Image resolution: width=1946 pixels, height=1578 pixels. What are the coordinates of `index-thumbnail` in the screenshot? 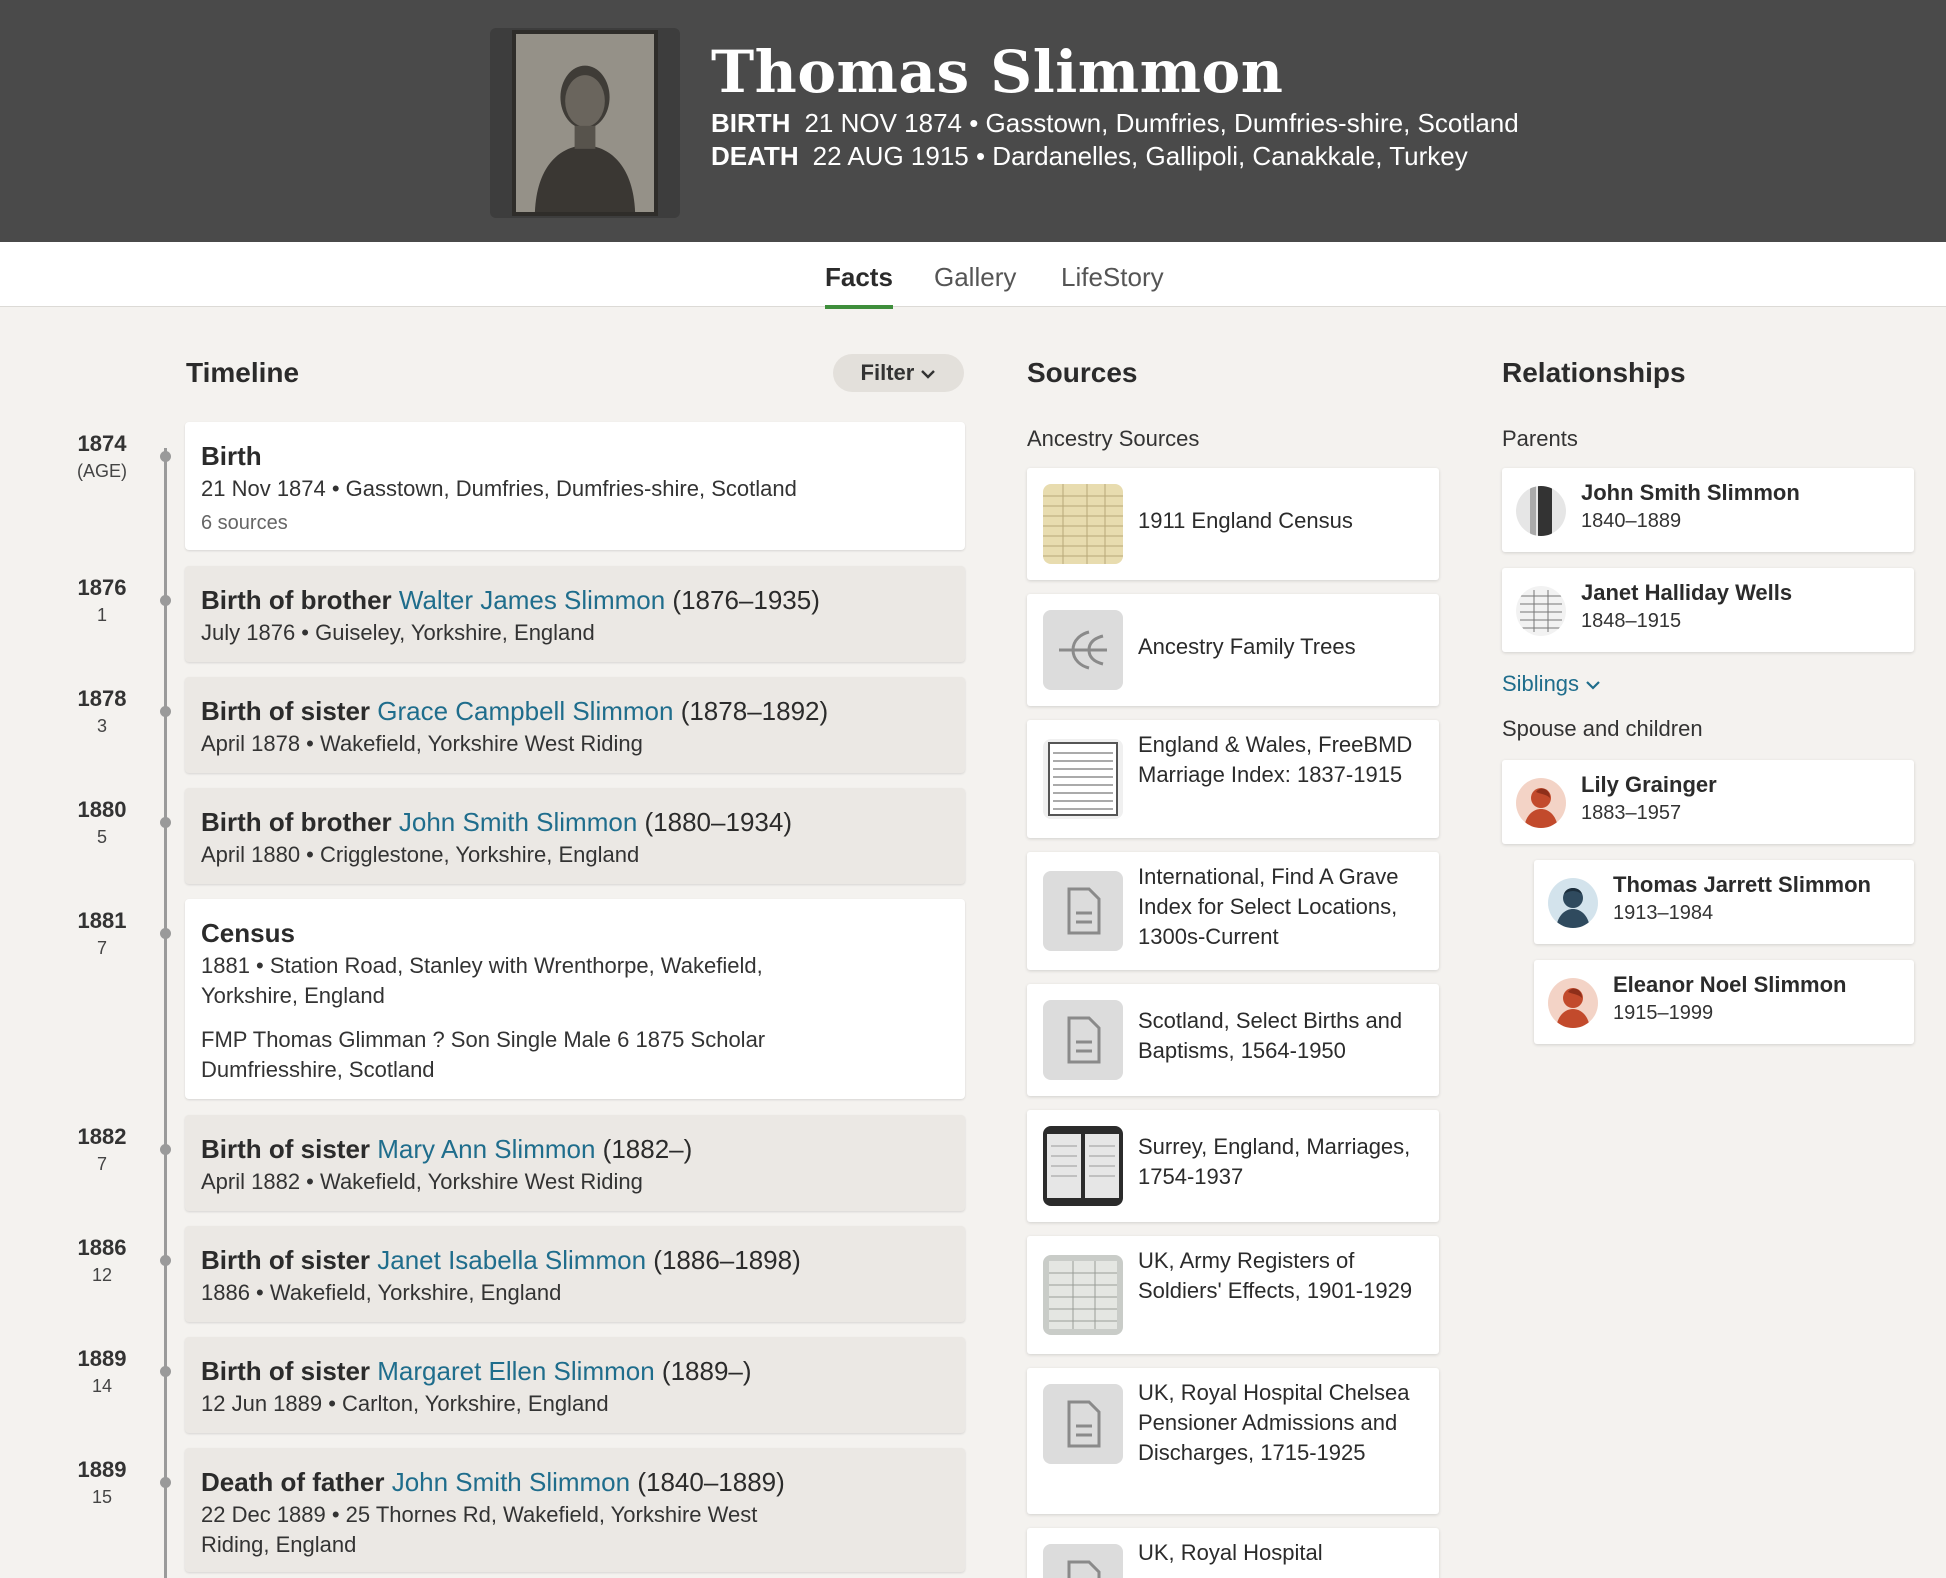 It's located at (1083, 779).